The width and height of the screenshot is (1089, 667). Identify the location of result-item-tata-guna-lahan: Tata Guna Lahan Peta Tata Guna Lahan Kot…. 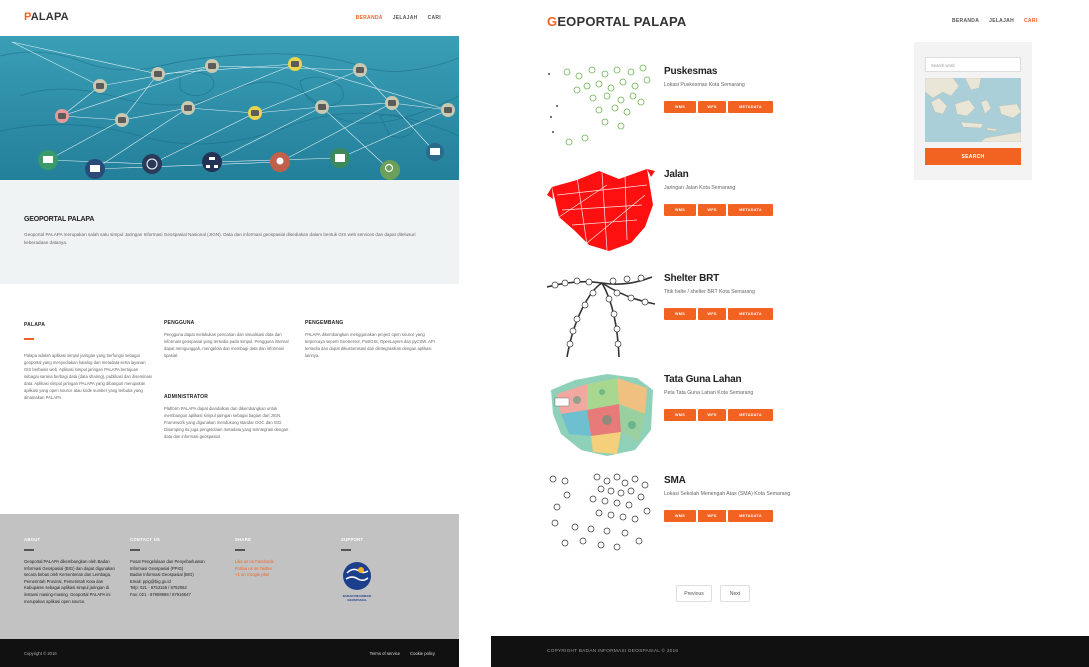
(697, 415).